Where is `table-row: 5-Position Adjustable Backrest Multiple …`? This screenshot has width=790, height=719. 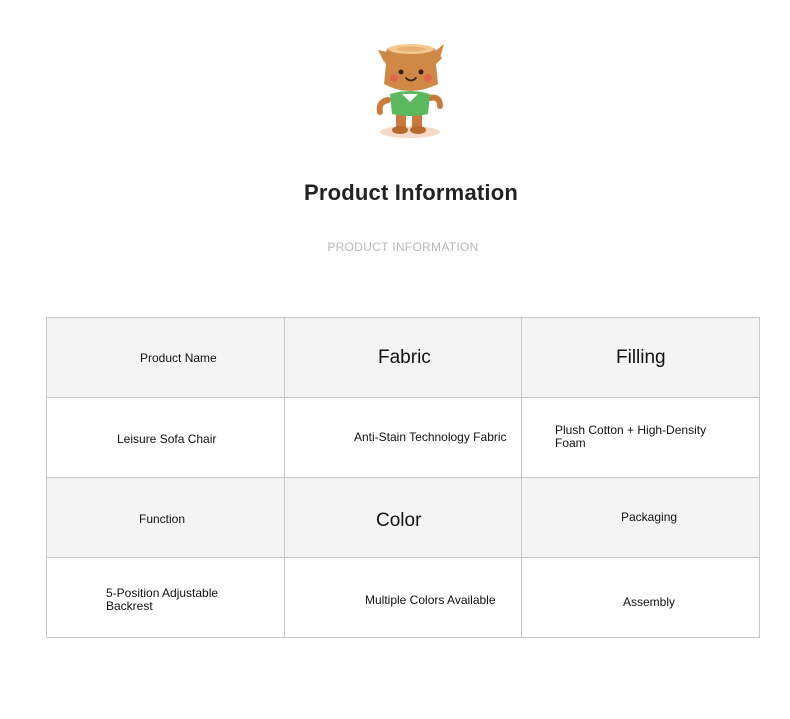 table-row: 5-Position Adjustable Backrest Multiple … is located at coordinates (403, 598).